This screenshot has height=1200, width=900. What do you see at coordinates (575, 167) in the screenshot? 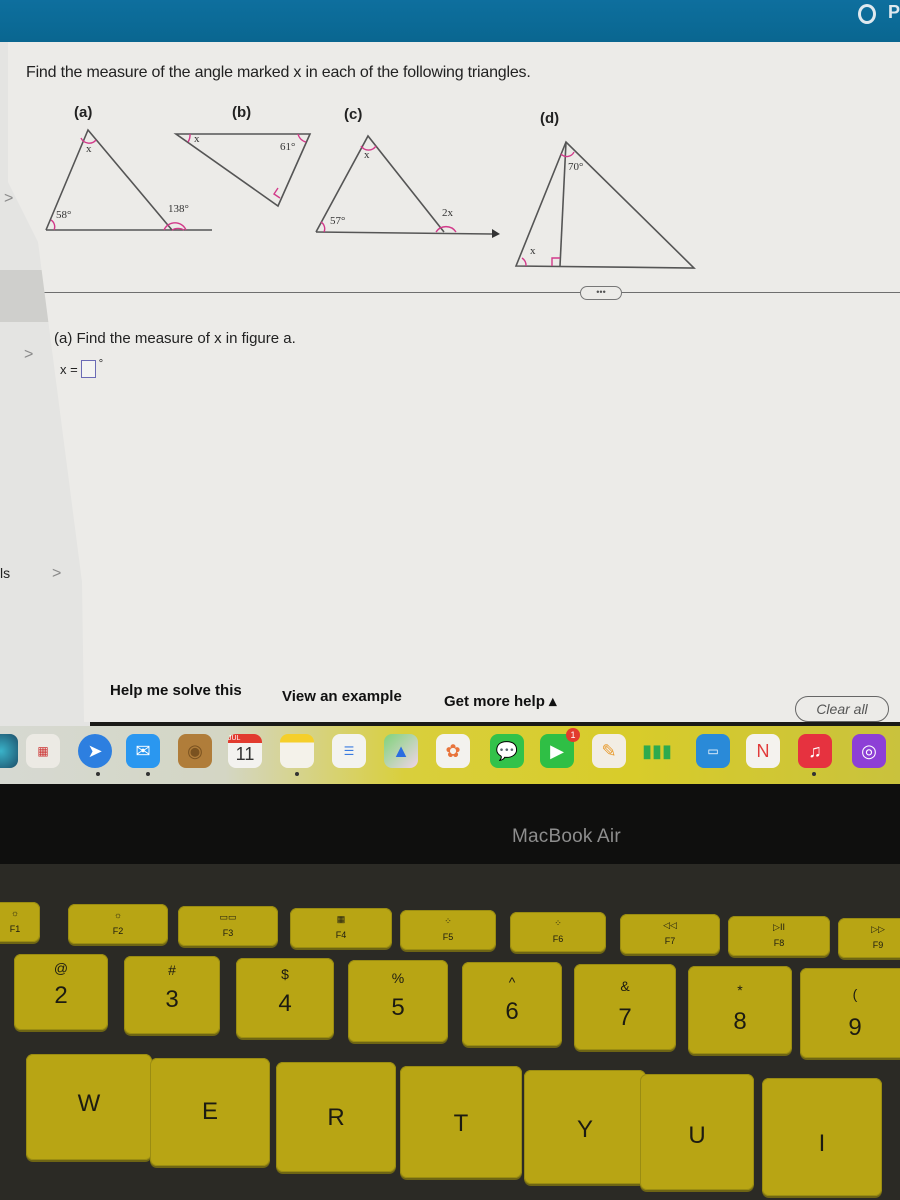
I see `angle-d-70: 70°` at bounding box center [575, 167].